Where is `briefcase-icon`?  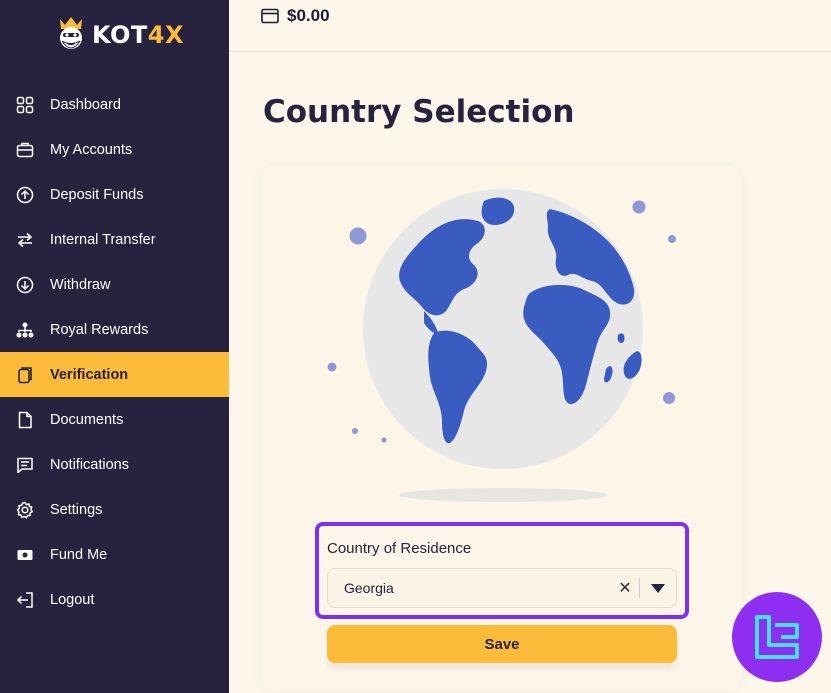
briefcase-icon is located at coordinates (25, 150).